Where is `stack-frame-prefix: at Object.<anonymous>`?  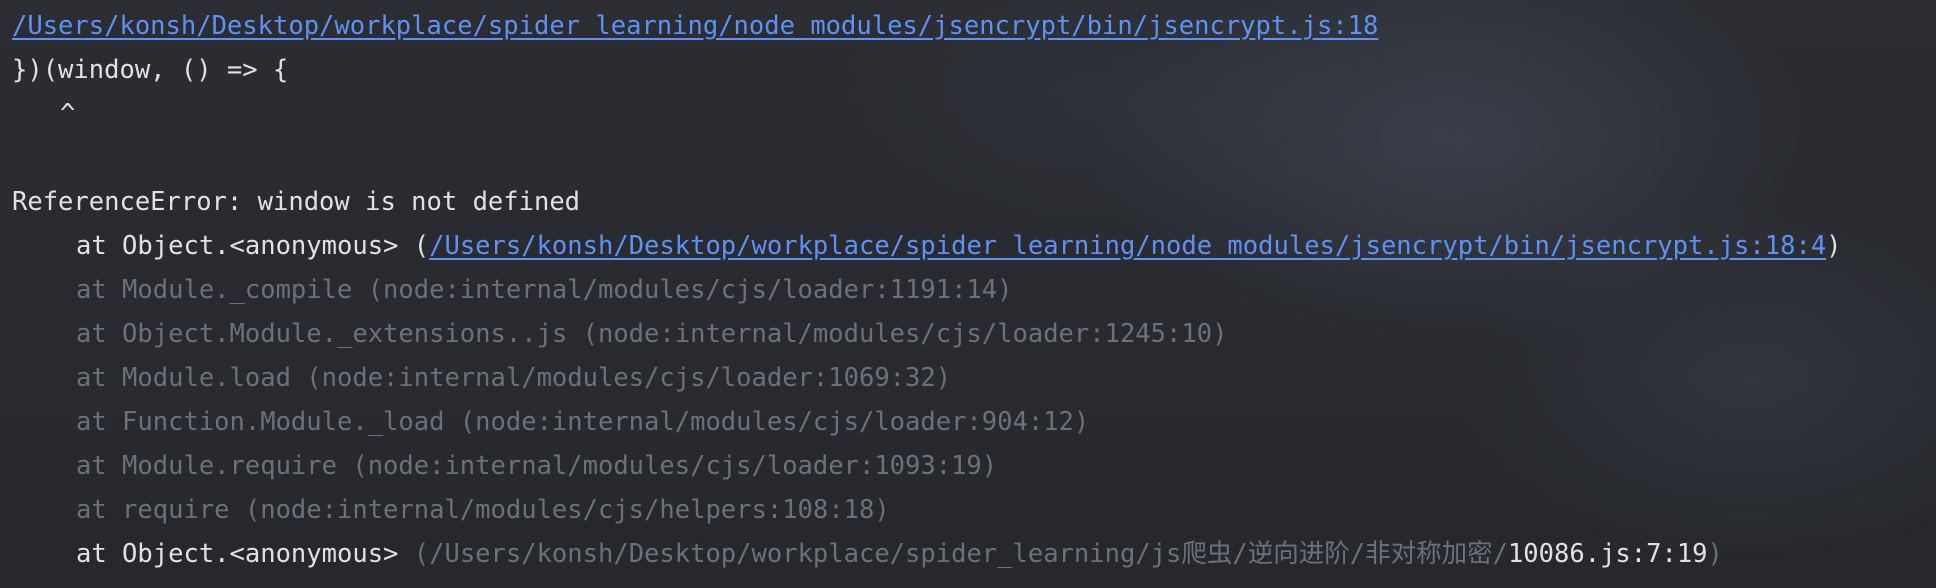
stack-frame-prefix: at Object.<anonymous> is located at coordinates (245, 554).